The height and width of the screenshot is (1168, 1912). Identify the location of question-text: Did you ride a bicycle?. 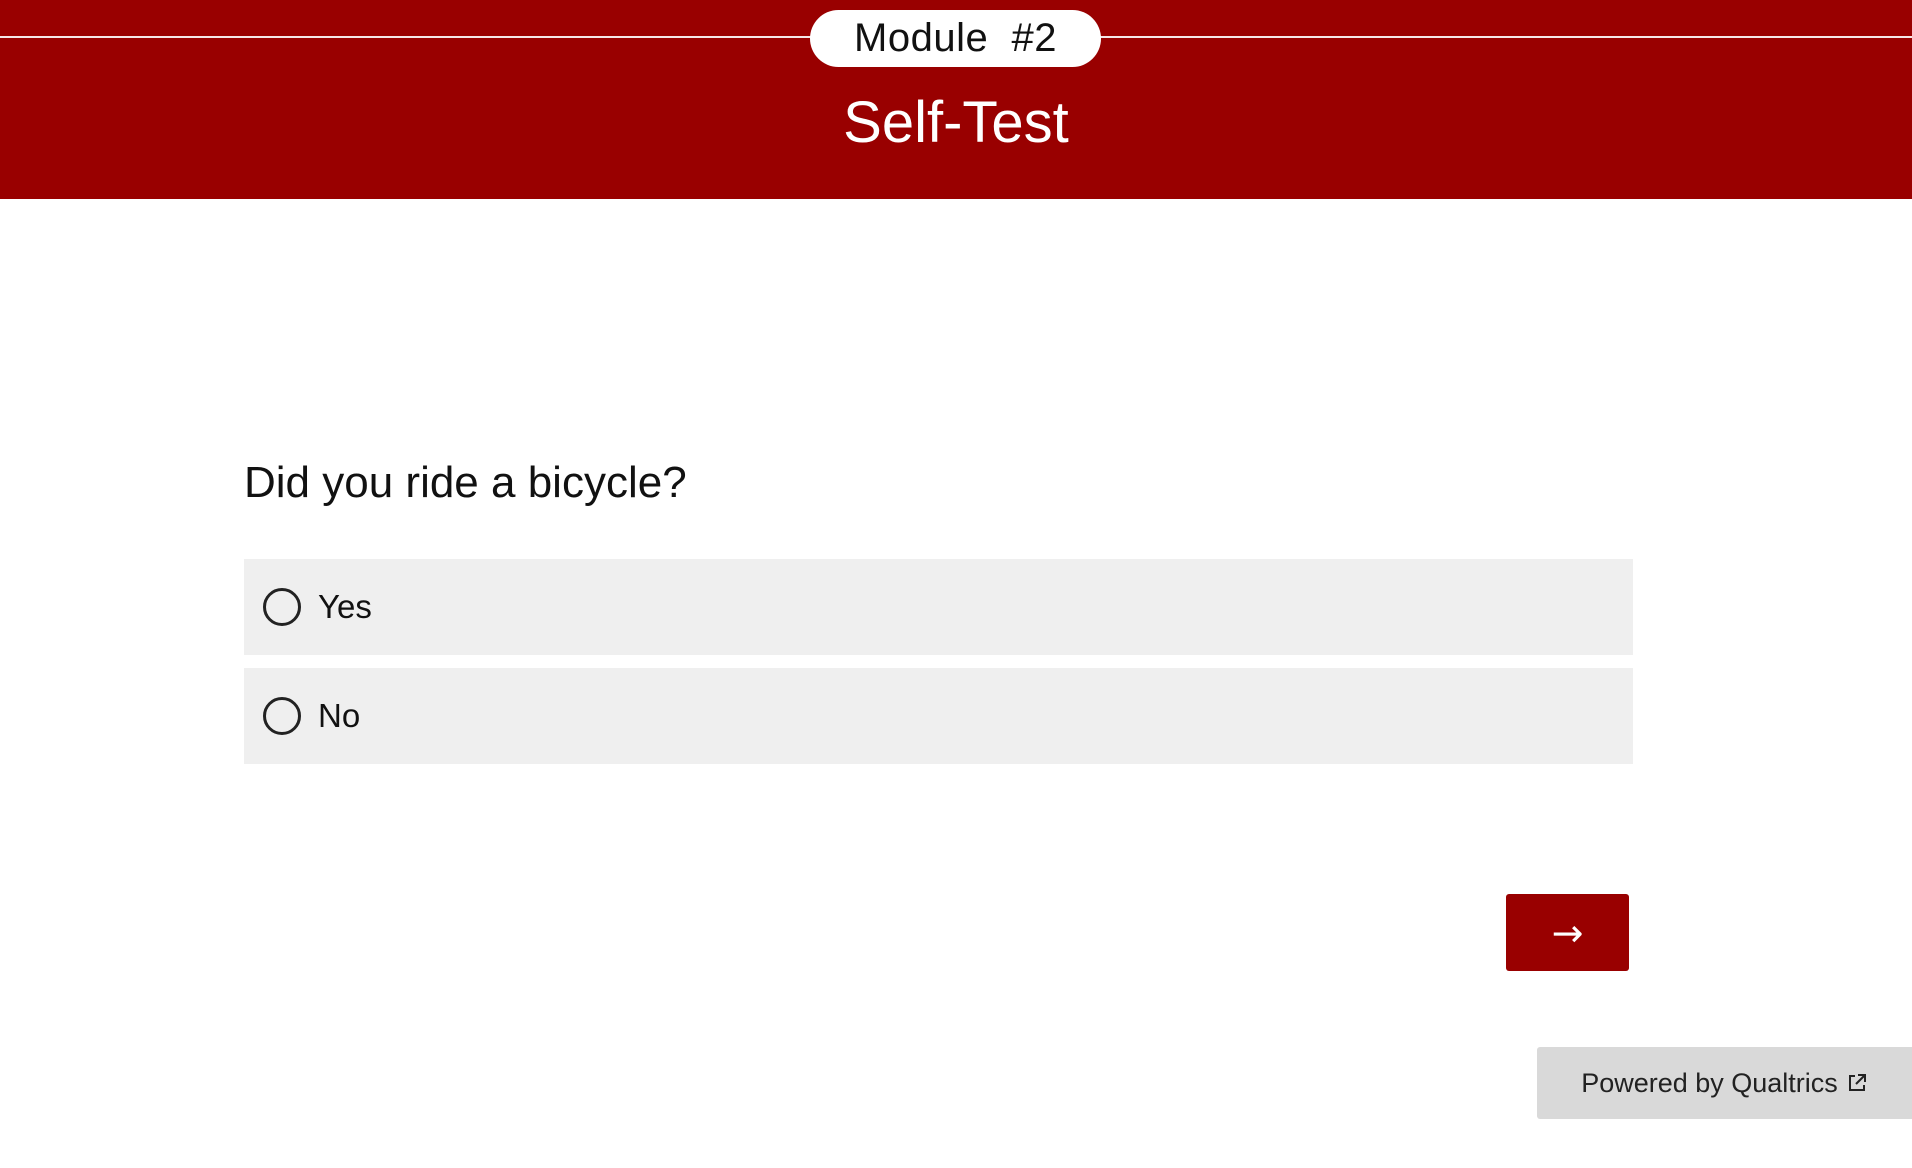
(465, 482).